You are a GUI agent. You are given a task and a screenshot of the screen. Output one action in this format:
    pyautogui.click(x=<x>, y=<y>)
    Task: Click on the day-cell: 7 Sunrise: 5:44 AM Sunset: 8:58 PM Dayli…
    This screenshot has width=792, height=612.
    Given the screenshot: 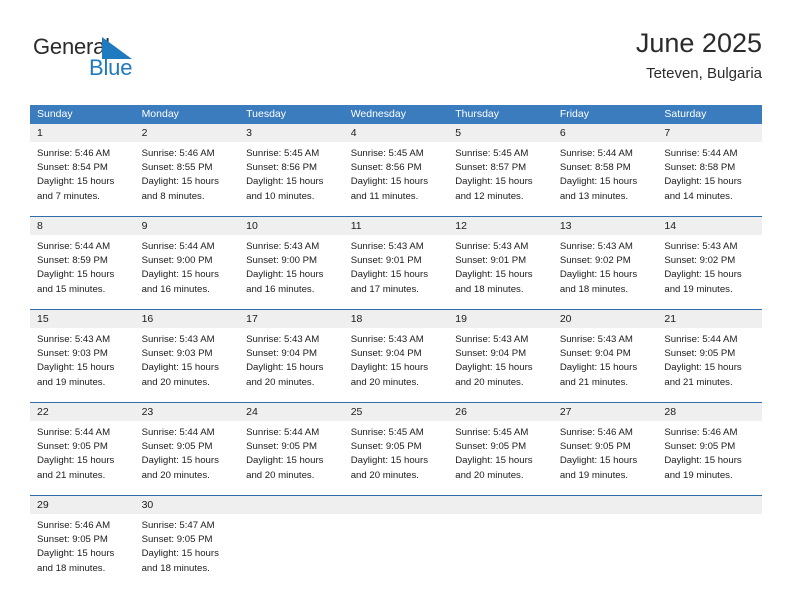 What is the action you would take?
    pyautogui.click(x=709, y=170)
    